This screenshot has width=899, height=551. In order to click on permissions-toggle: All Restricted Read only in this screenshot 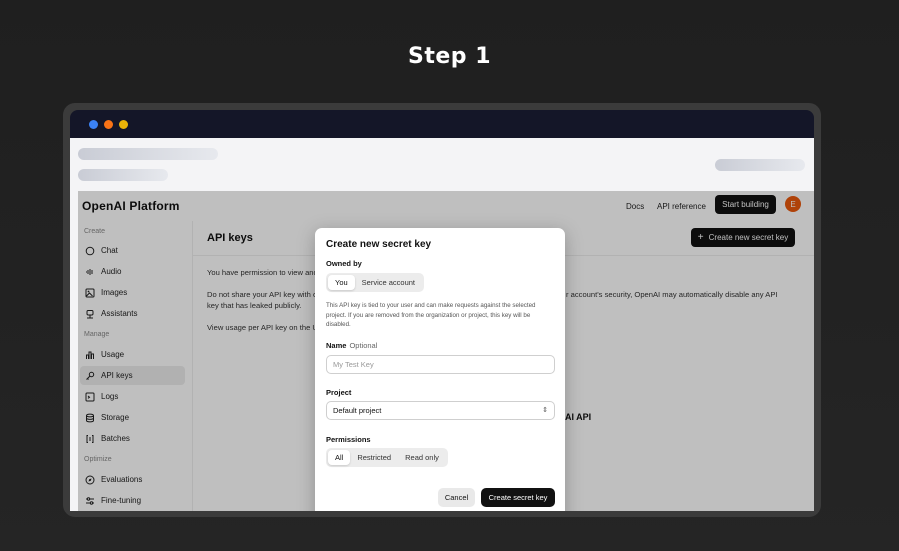, I will do `click(387, 457)`.